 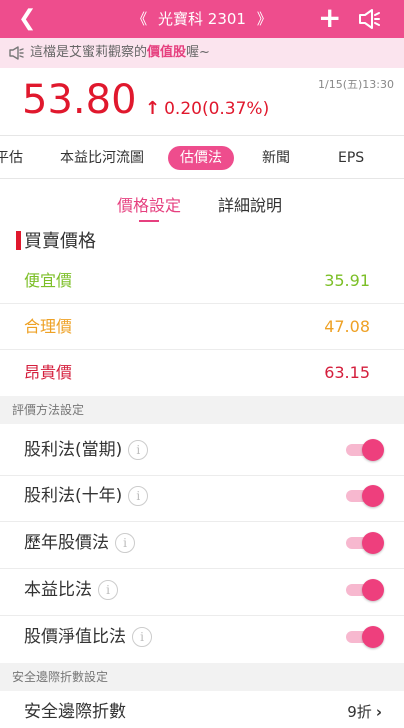 I want to click on safety-margin-value-wrap: 9折 ›, so click(x=364, y=712).